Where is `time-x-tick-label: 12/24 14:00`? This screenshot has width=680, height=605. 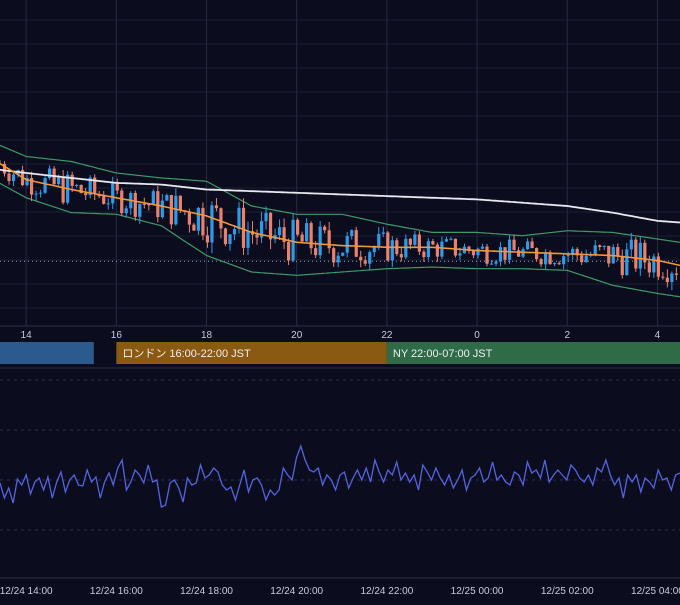
time-x-tick-label: 12/24 14:00 is located at coordinates (26, 591).